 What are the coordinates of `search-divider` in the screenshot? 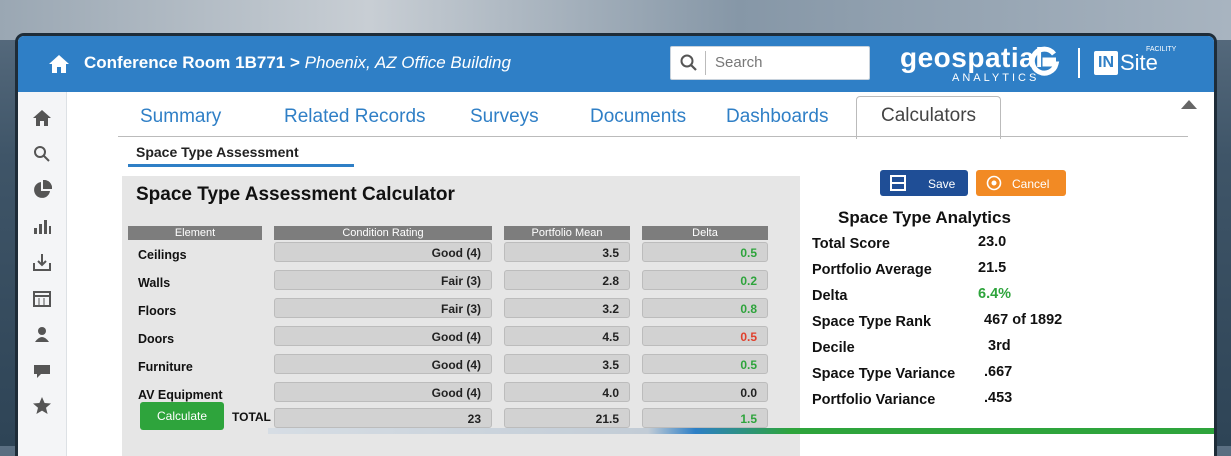 It's located at (705, 63).